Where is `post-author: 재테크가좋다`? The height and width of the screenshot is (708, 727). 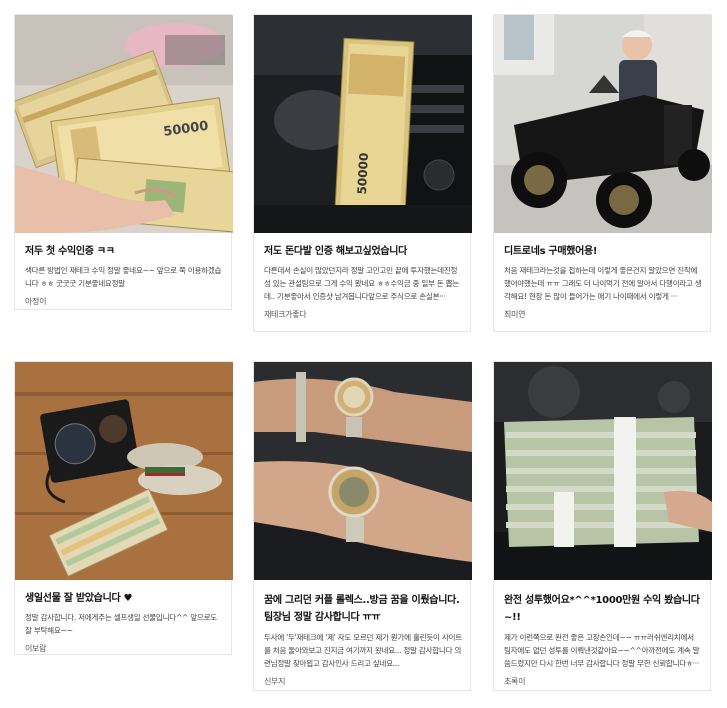
post-author: 재테크가좋다 is located at coordinates (285, 314).